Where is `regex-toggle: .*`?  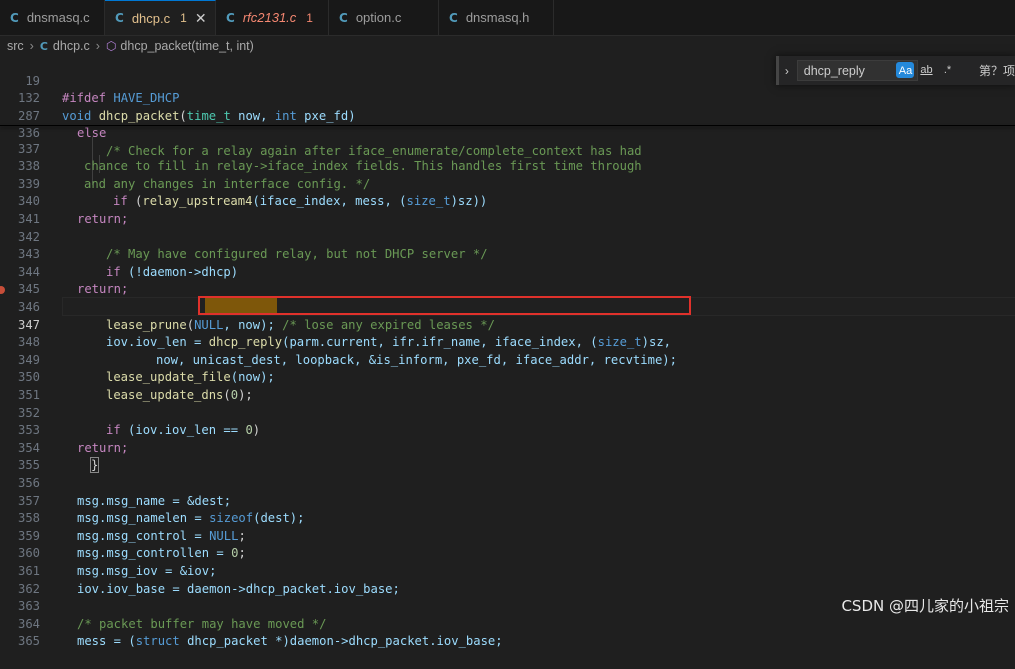 regex-toggle: .* is located at coordinates (947, 70).